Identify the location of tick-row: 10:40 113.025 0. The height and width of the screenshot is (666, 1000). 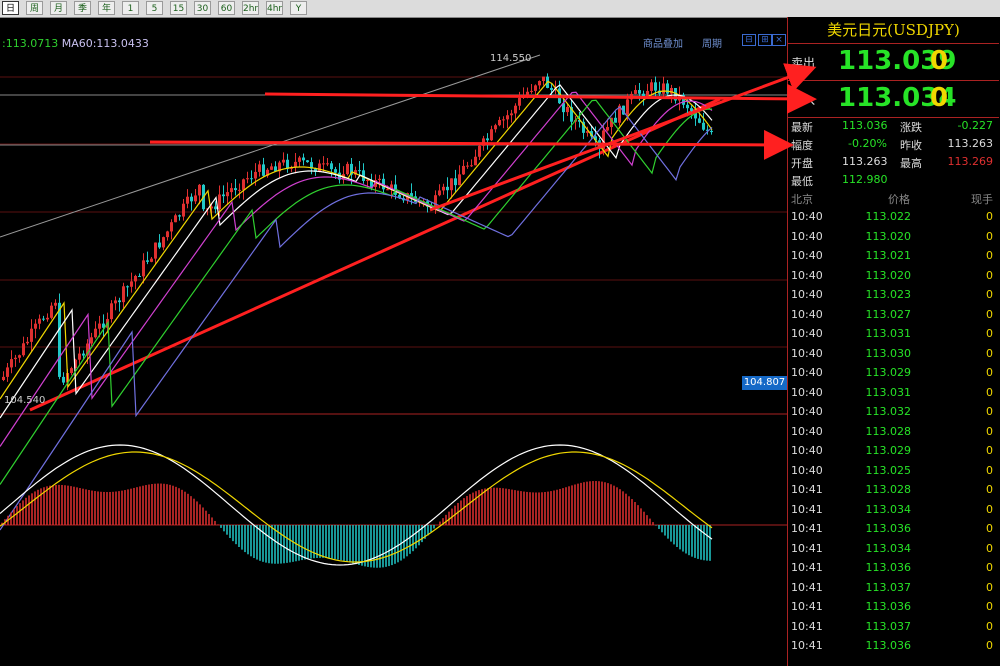
(893, 470).